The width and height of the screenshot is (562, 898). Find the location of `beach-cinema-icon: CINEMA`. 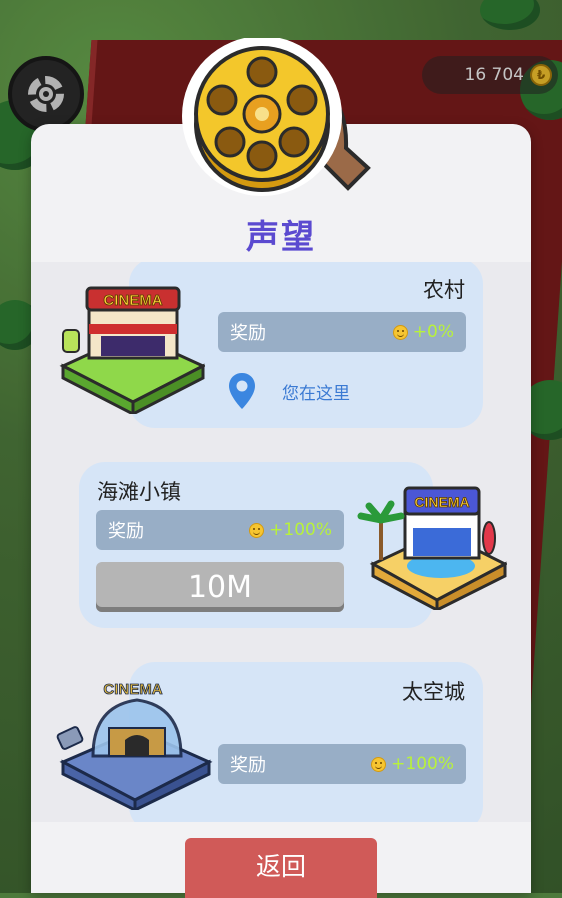

beach-cinema-icon: CINEMA is located at coordinates (432, 548).